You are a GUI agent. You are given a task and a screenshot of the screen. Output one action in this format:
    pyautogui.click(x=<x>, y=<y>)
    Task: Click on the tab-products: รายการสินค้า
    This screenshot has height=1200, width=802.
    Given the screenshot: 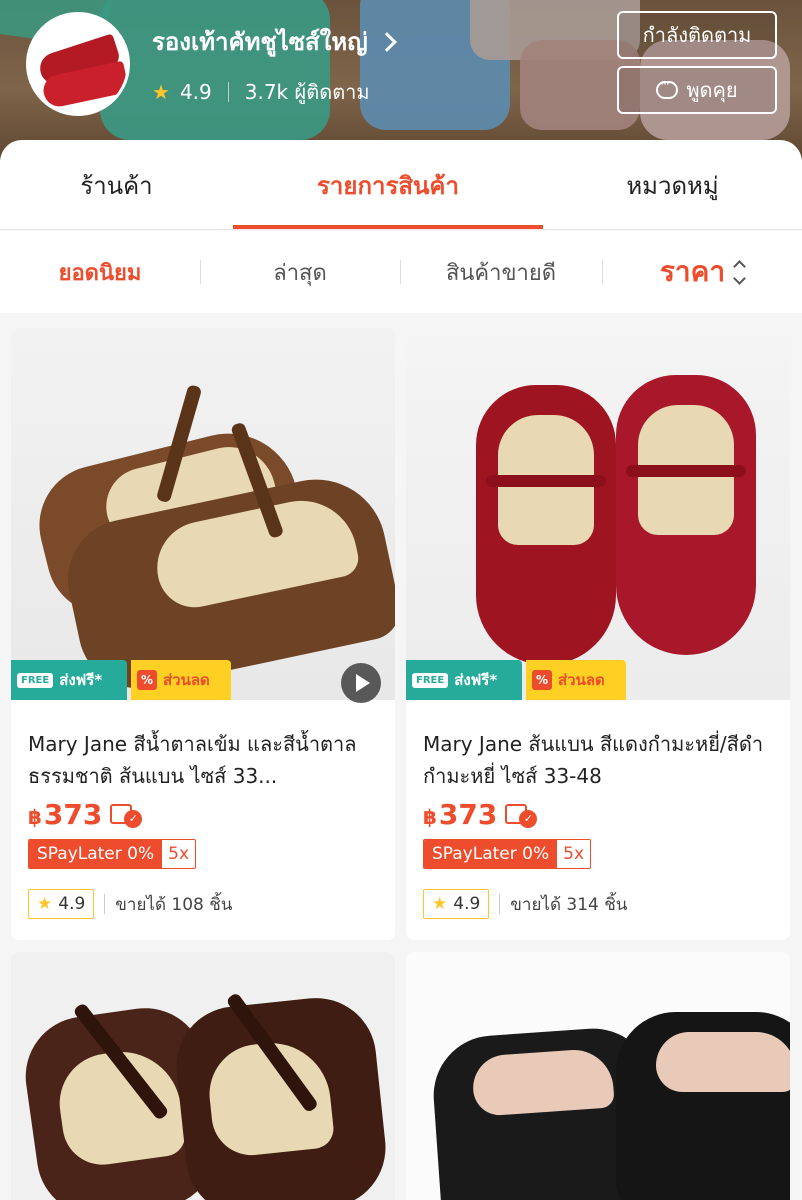 What is the action you would take?
    pyautogui.click(x=388, y=185)
    